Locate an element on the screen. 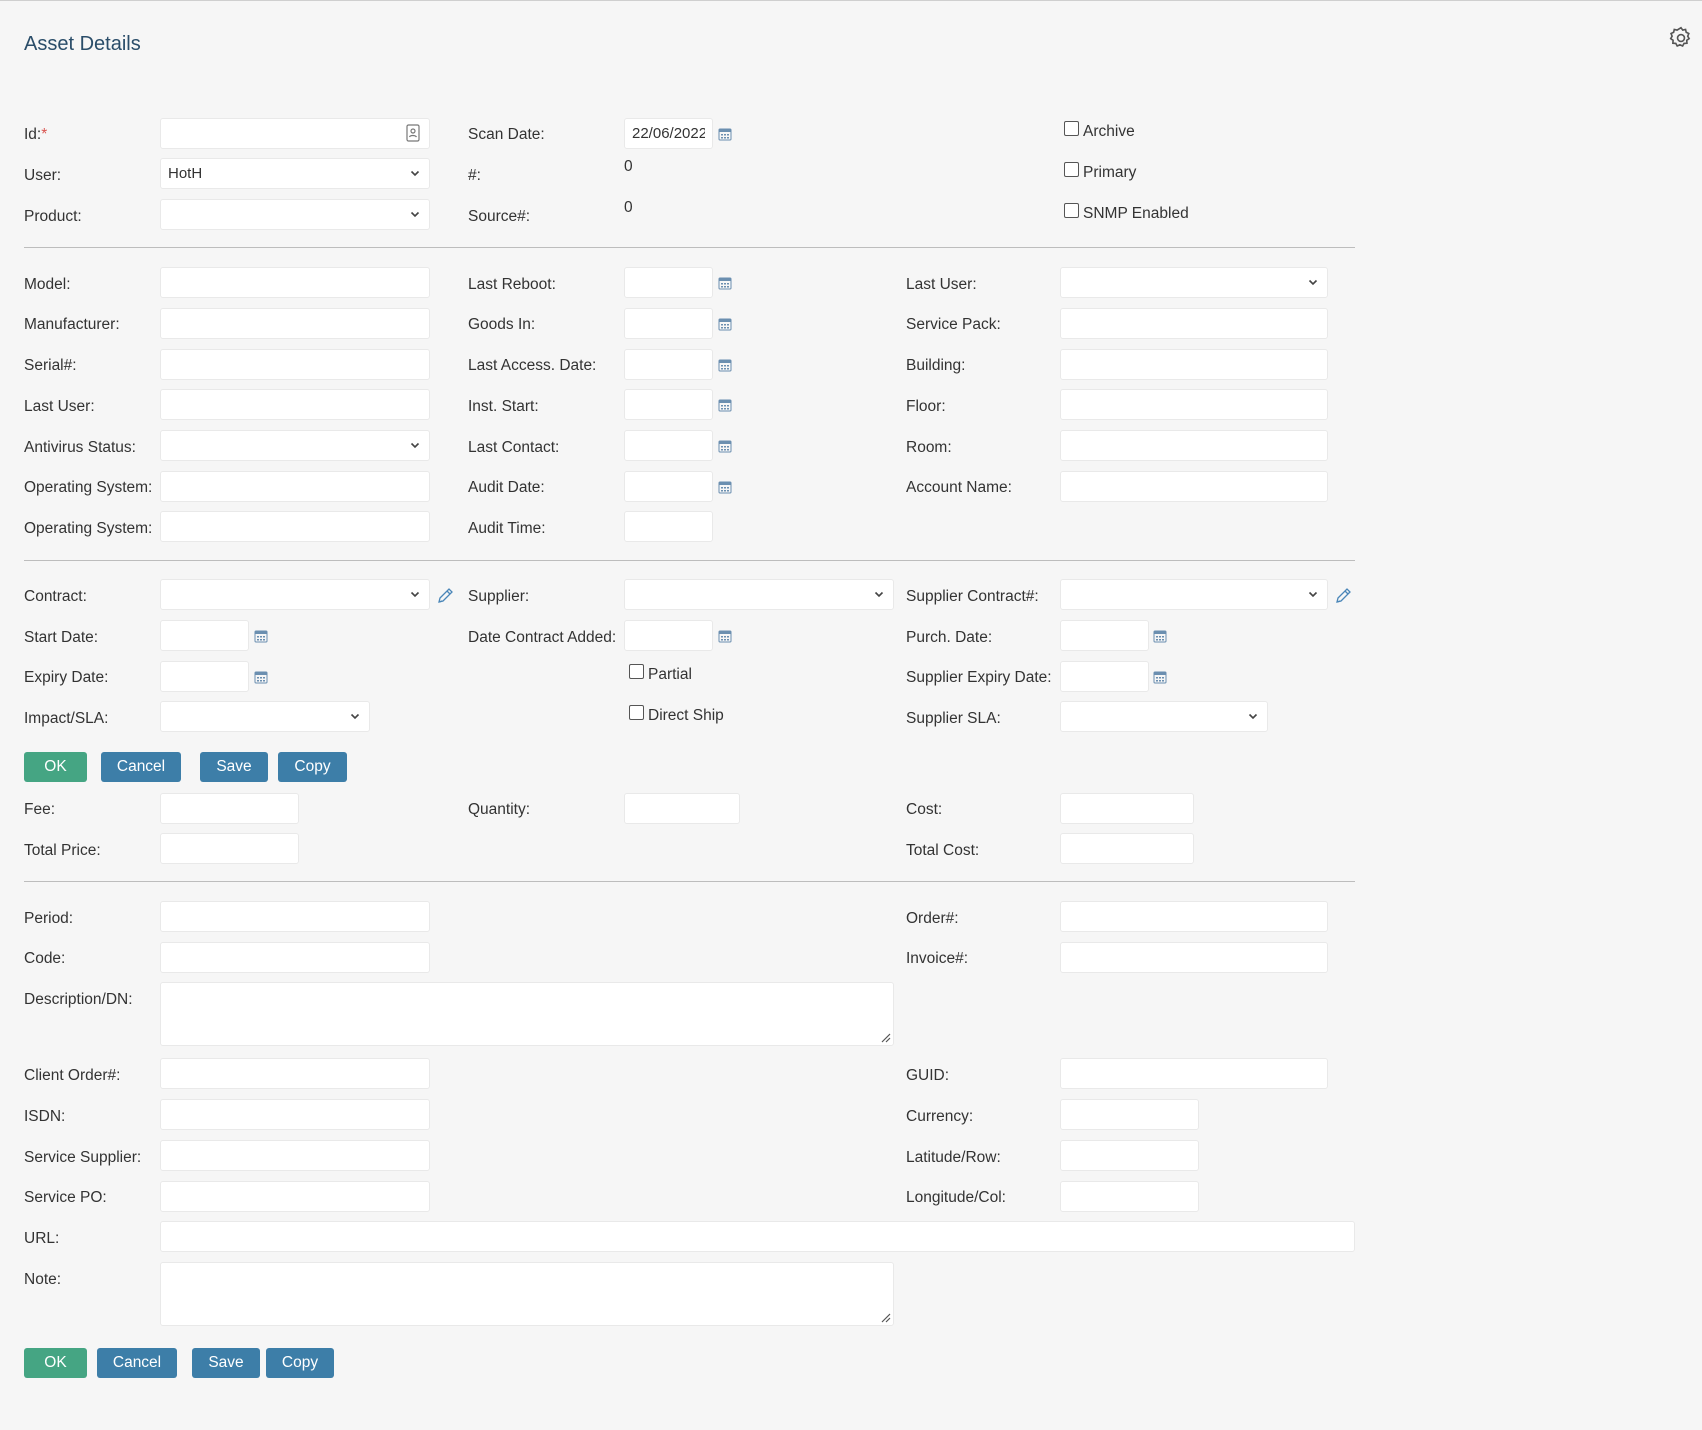  start-date-input is located at coordinates (204, 635).